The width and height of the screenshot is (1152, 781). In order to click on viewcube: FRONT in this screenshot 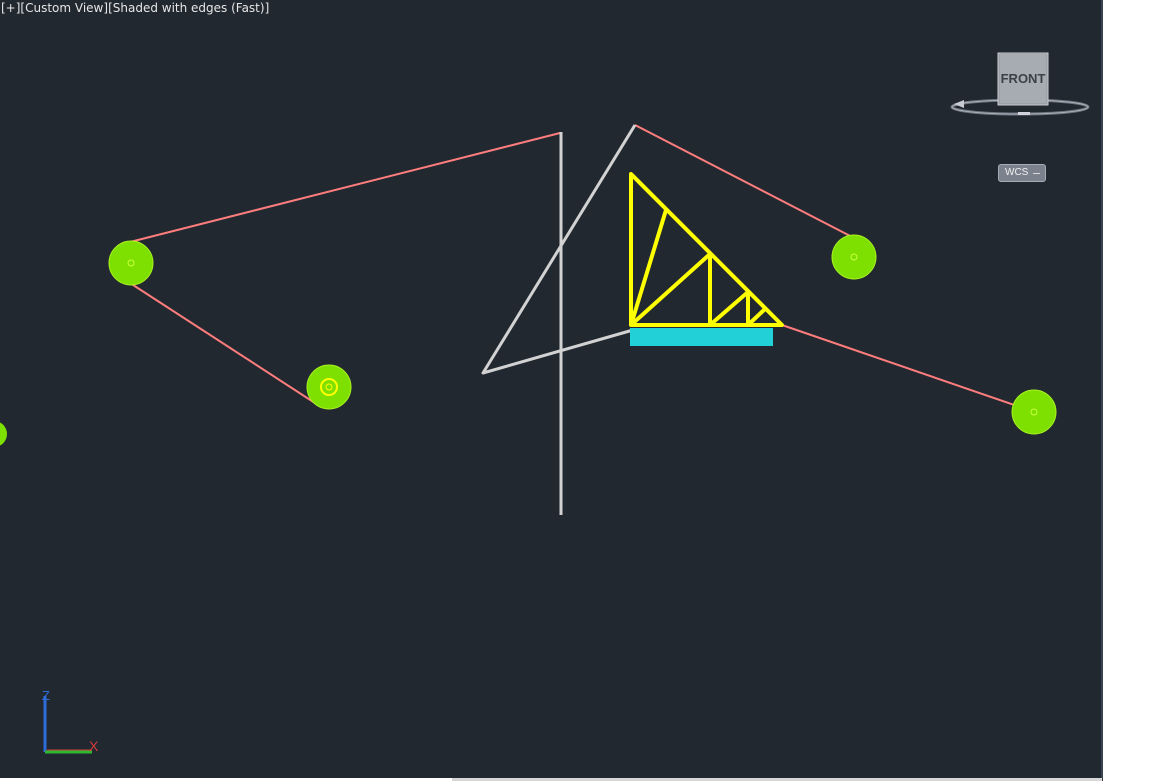, I will do `click(1022, 85)`.